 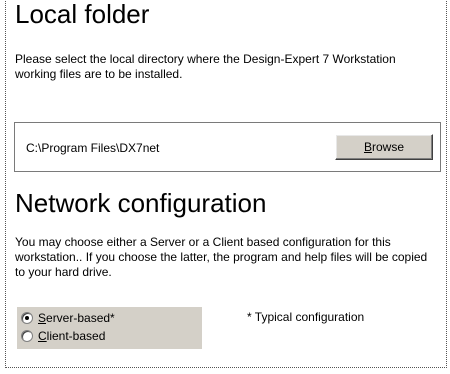 I want to click on server-based-accelerator: S, so click(x=42, y=318).